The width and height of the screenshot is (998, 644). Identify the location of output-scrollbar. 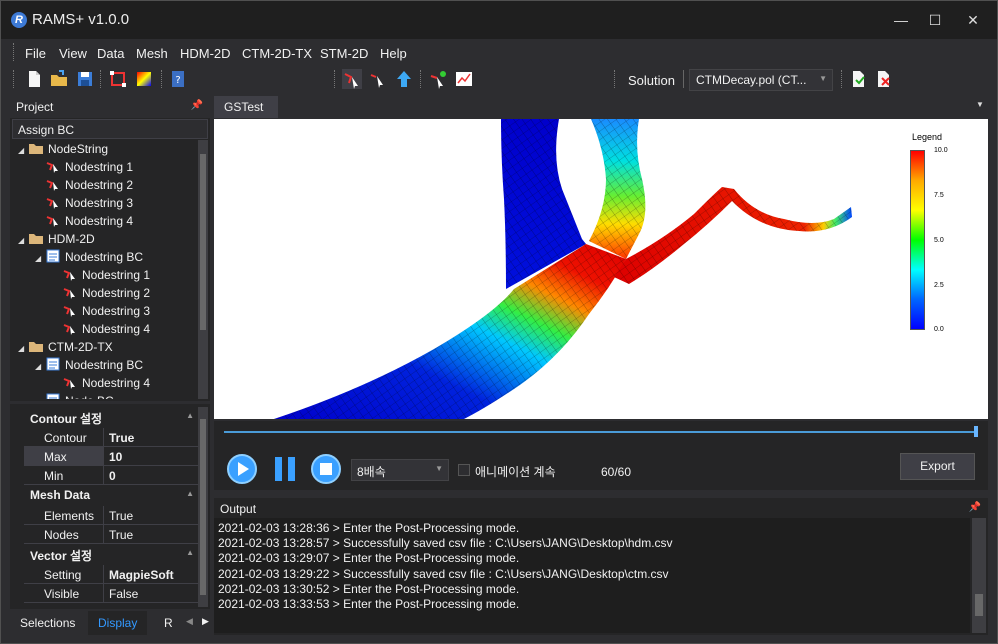
(979, 575).